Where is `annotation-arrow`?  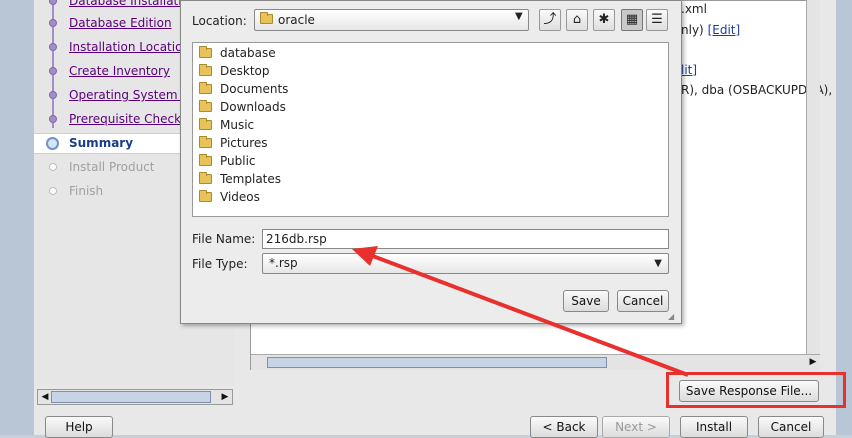
annotation-arrow is located at coordinates (520, 311).